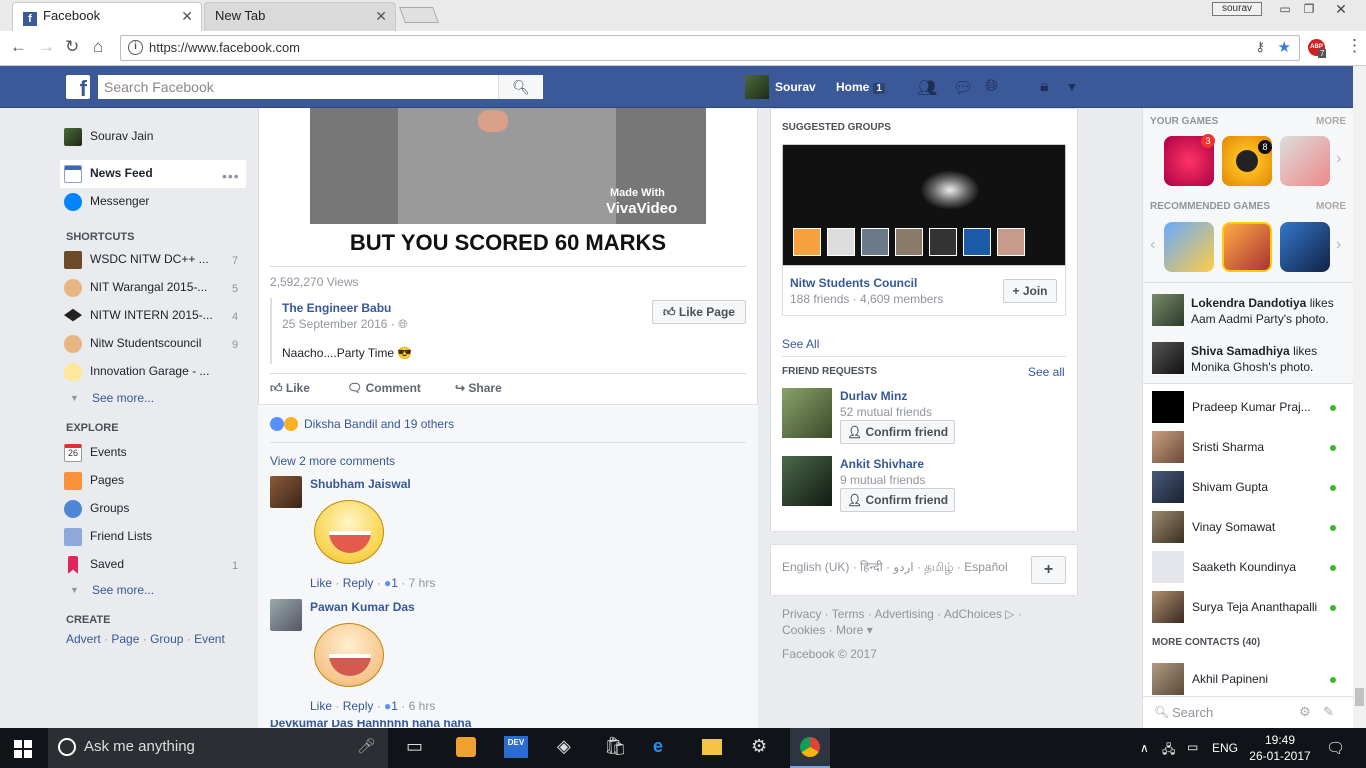 The height and width of the screenshot is (768, 1366). What do you see at coordinates (1244, 567) in the screenshot?
I see `contact-name: Saaketh Koundinya` at bounding box center [1244, 567].